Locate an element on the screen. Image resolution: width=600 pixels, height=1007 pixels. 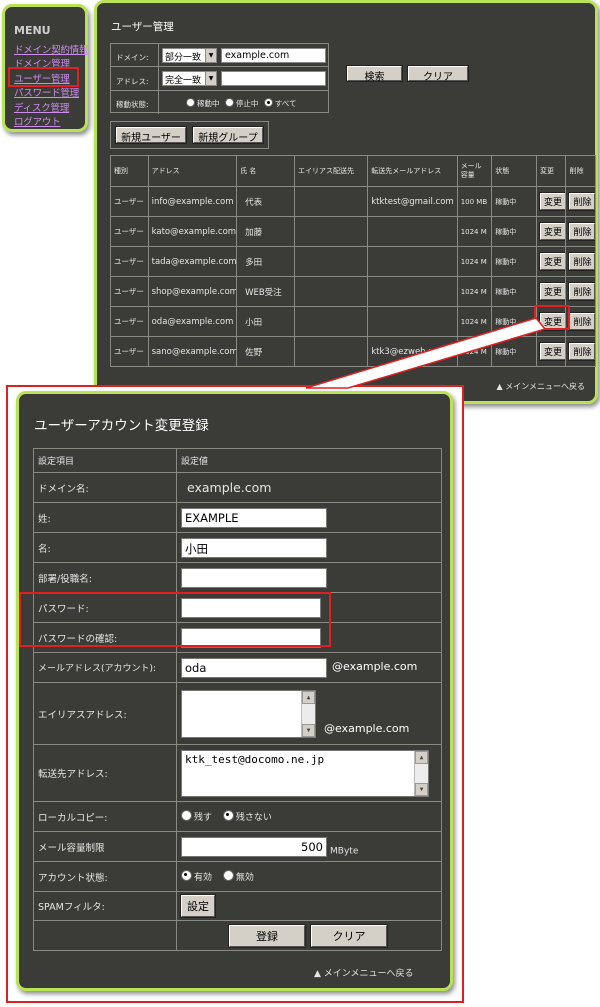
forward-label: 転送先アドレス: is located at coordinates (105, 773).